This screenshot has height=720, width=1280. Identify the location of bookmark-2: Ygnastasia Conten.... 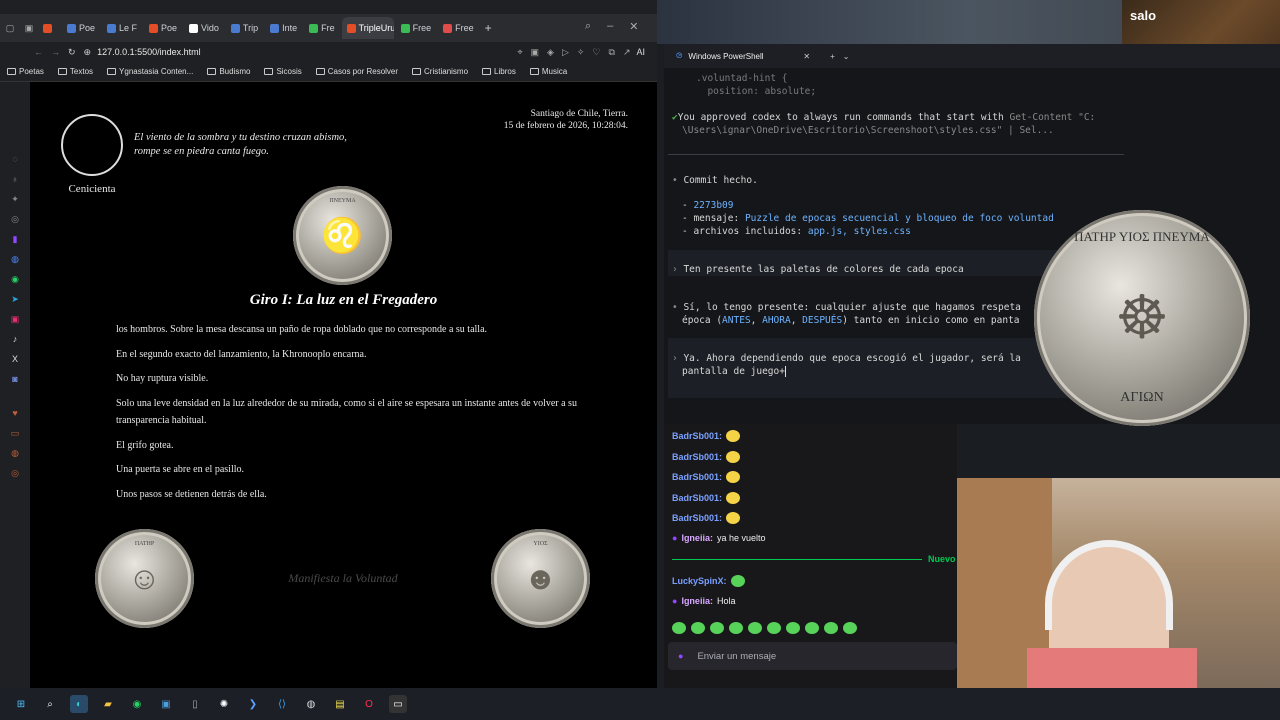
(150, 71).